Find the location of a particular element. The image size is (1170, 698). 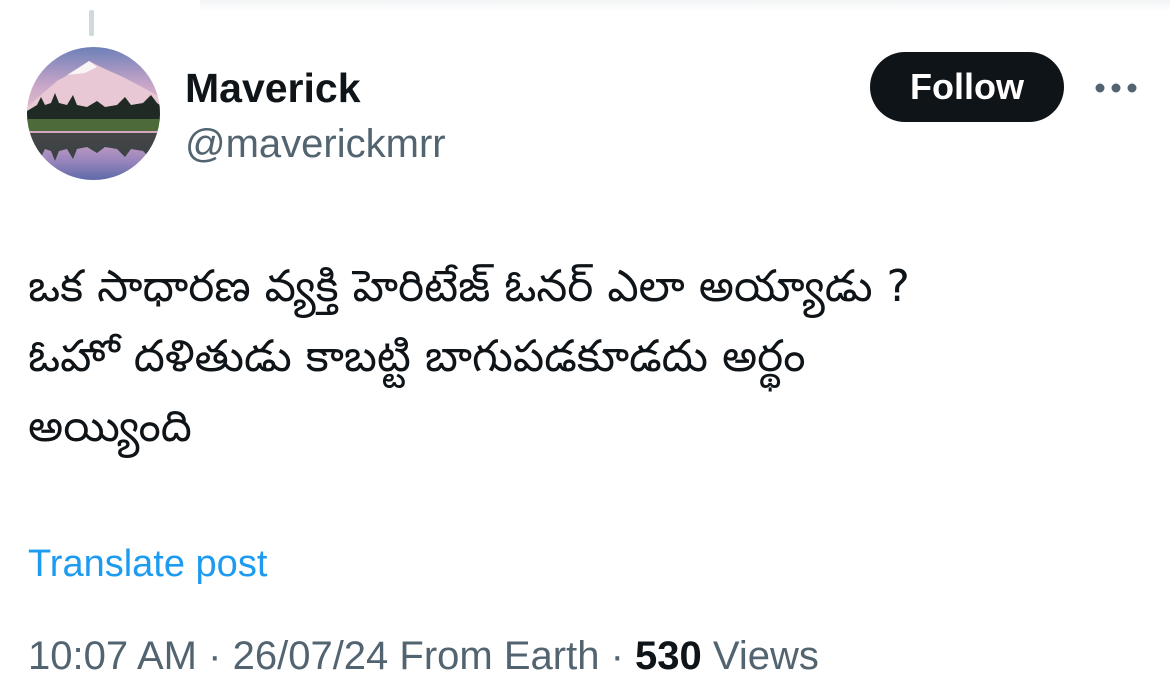

views-count: 530 is located at coordinates (668, 656).